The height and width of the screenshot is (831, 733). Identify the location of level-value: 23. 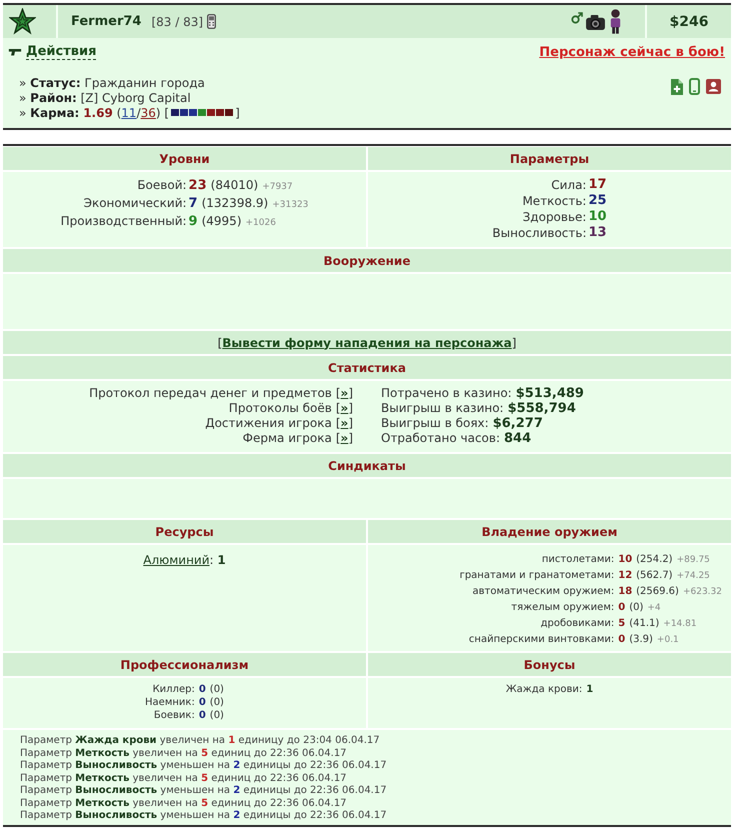
(197, 186).